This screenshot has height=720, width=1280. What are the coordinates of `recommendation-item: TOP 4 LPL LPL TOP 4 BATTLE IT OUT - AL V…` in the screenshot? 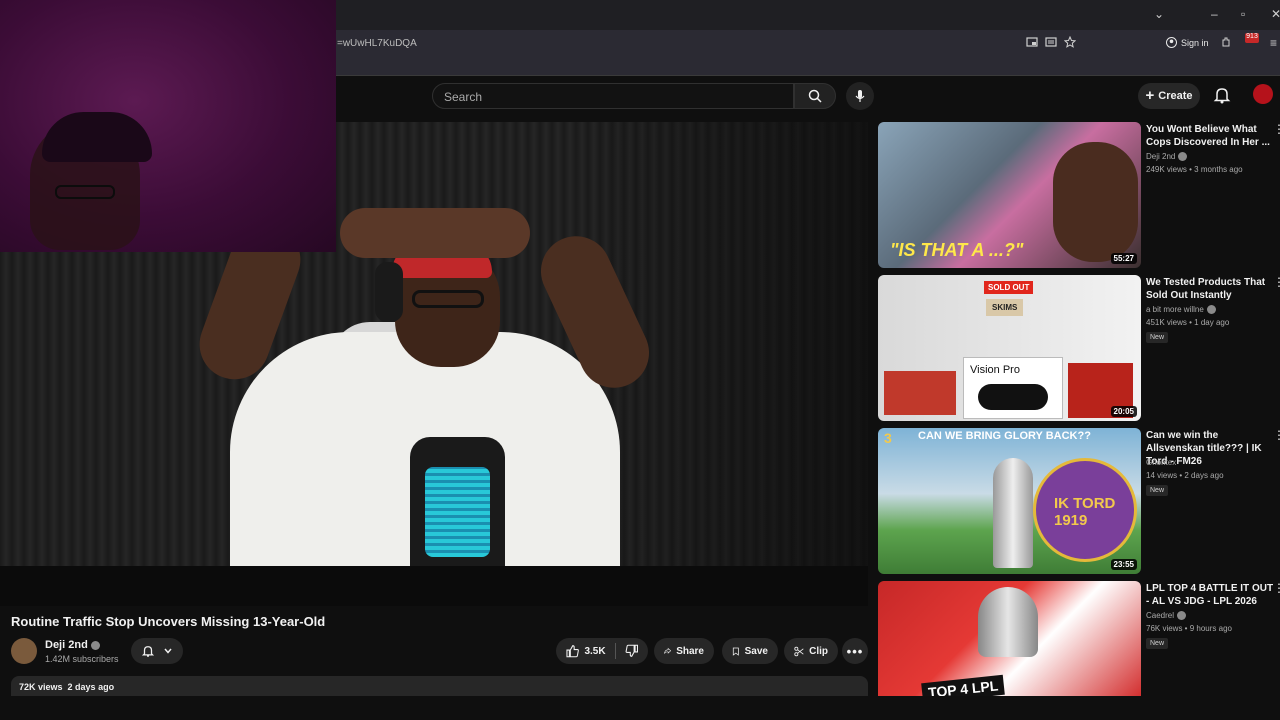 It's located at (1079, 638).